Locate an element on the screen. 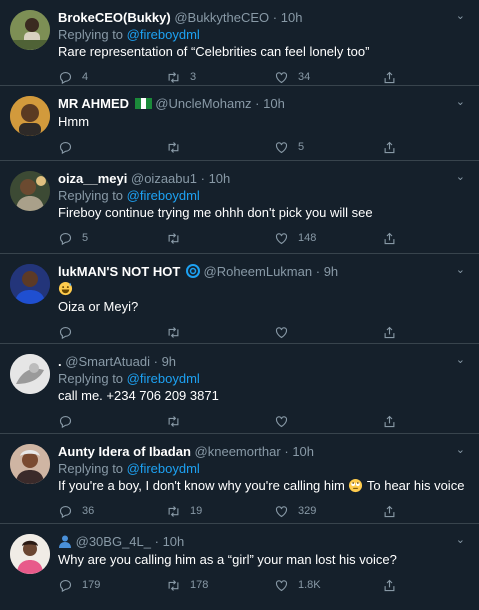 This screenshot has height=610, width=479. like-button: 5 is located at coordinates (328, 147).